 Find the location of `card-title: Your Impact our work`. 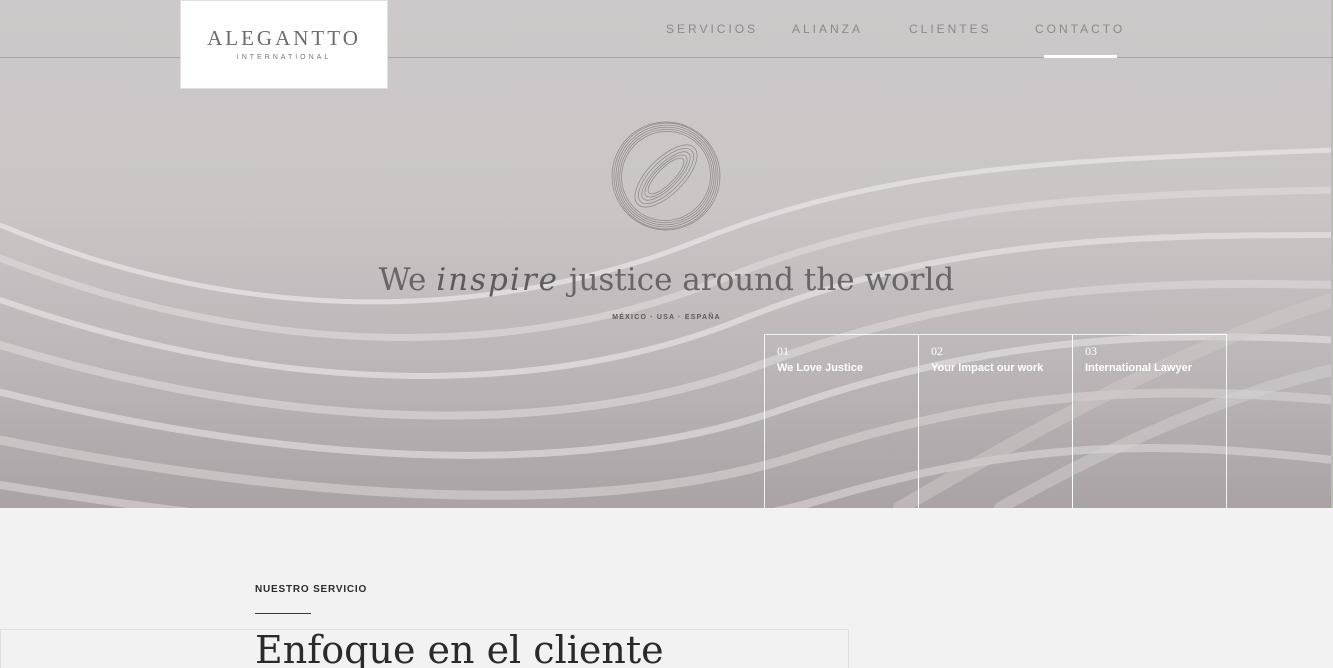

card-title: Your Impact our work is located at coordinates (987, 368).